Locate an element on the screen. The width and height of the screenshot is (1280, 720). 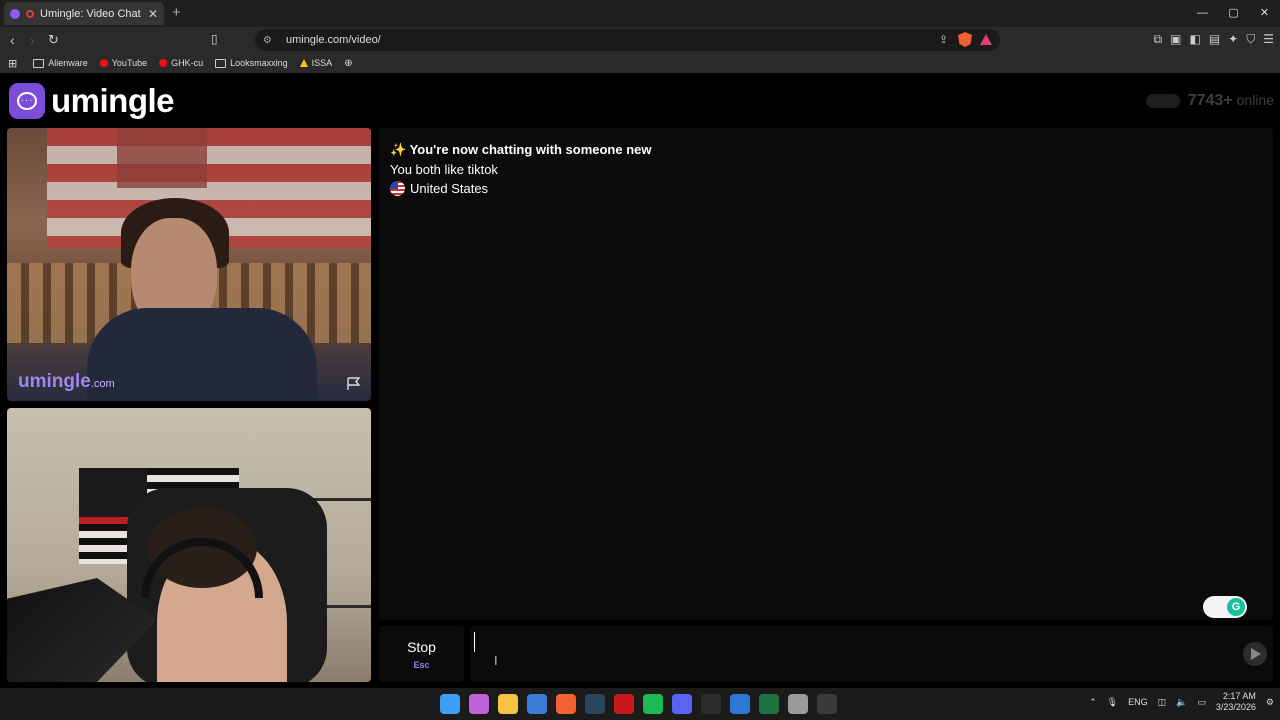
bookmark-ghk-cu: GHK-cu is located at coordinates (181, 63).